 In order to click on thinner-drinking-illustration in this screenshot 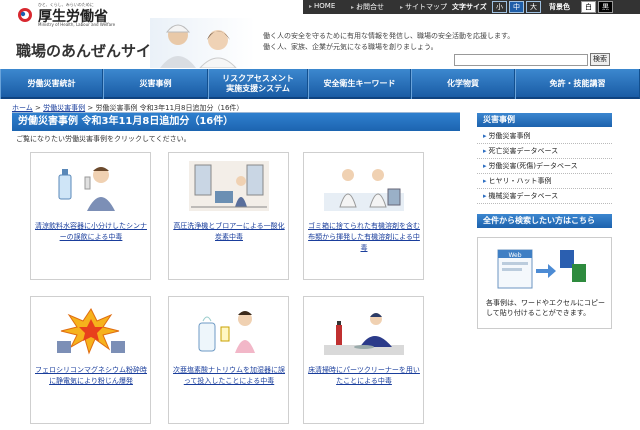, I will do `click(86, 189)`.